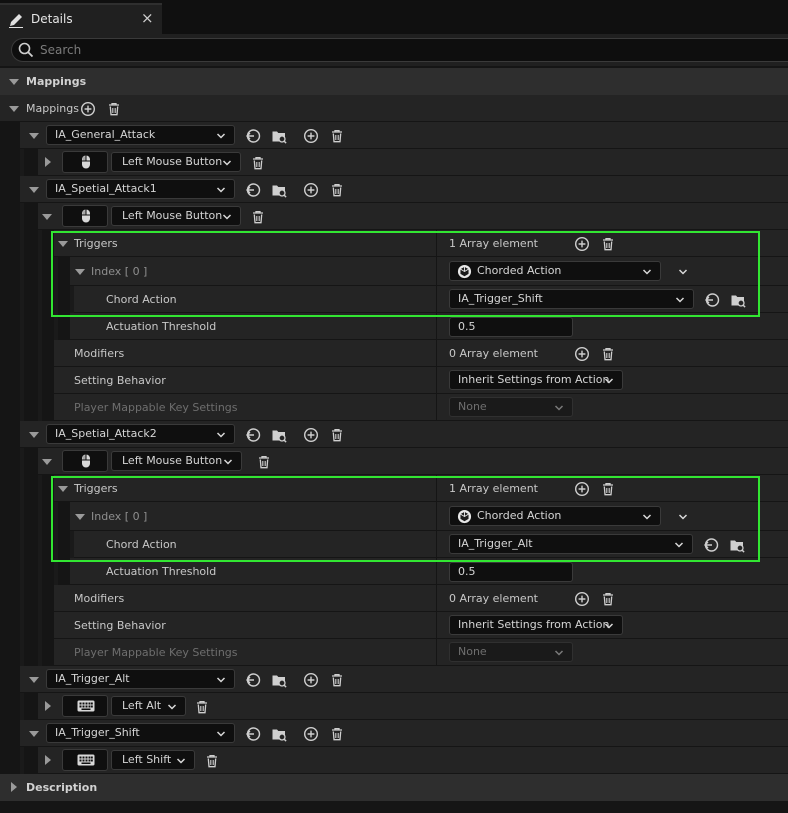  What do you see at coordinates (97, 732) in the screenshot?
I see `action-name: IA_Trigger_Shift` at bounding box center [97, 732].